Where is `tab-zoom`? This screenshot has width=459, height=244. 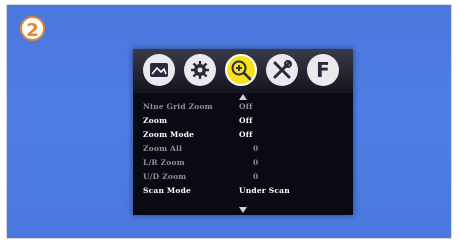
tab-zoom is located at coordinates (241, 70).